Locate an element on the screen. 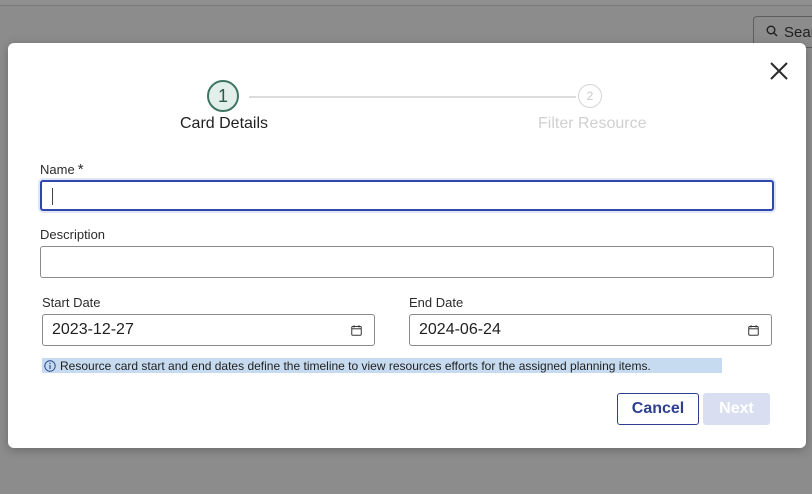 The image size is (812, 494). step-1-label: Card Details is located at coordinates (224, 123).